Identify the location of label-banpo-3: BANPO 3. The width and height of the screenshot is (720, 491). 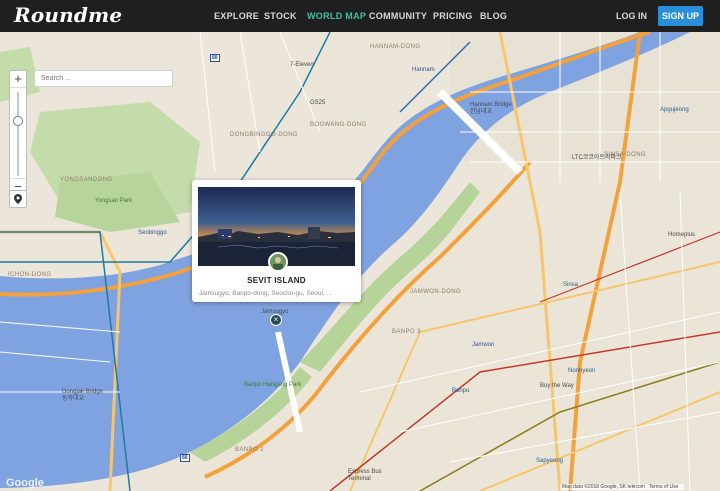
(406, 332).